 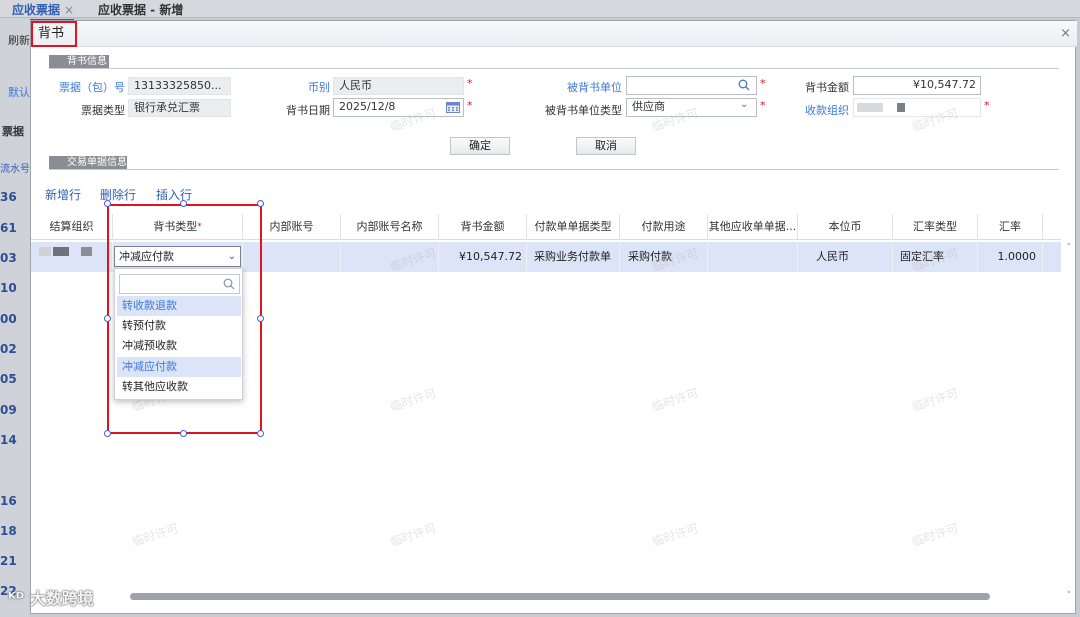 I want to click on scroll-down-icon: ˅, so click(x=1069, y=596).